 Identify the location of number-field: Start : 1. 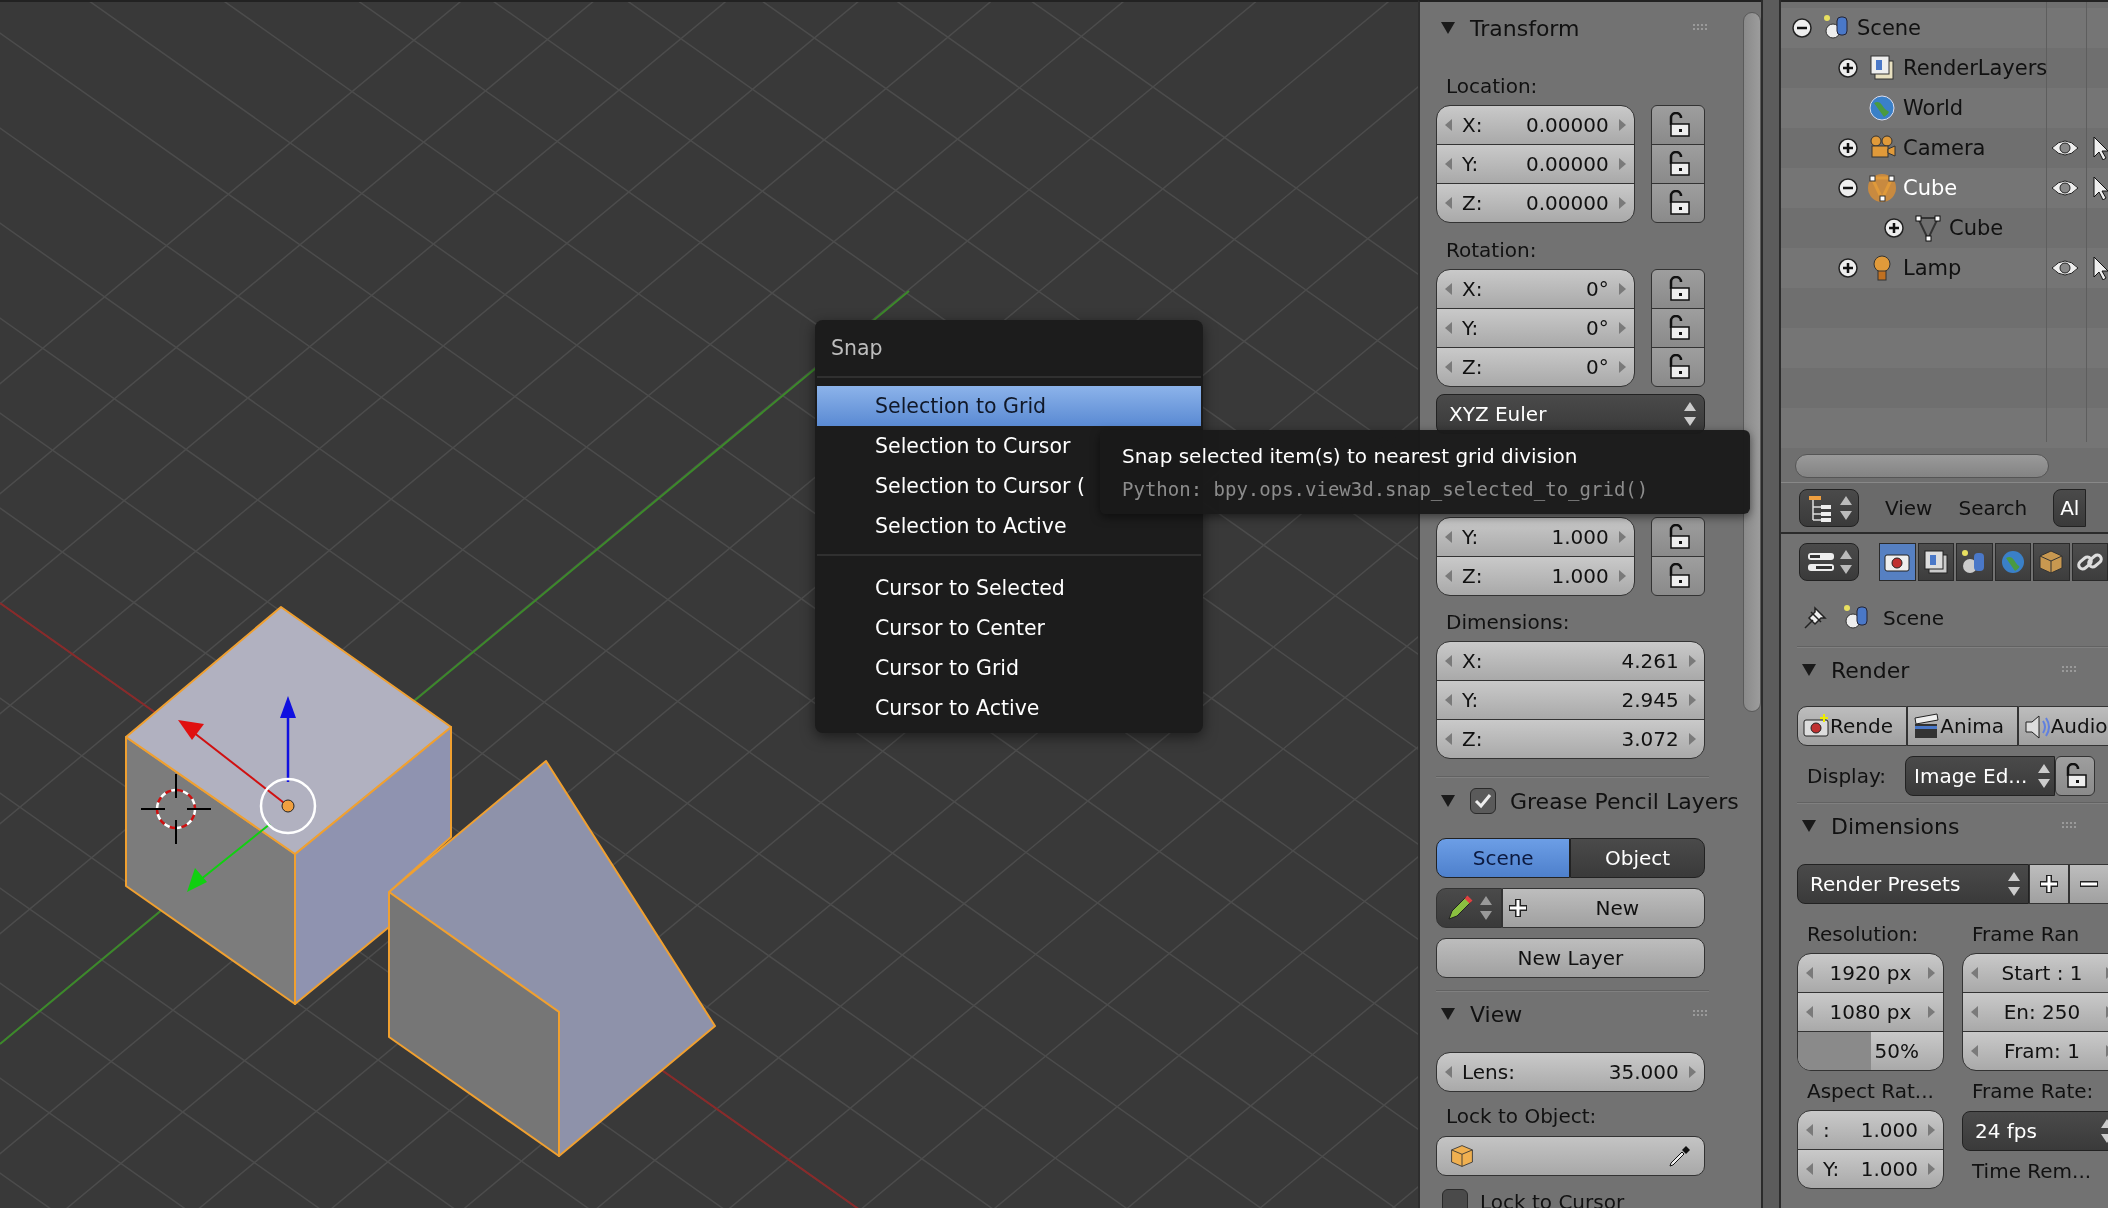
(2035, 973).